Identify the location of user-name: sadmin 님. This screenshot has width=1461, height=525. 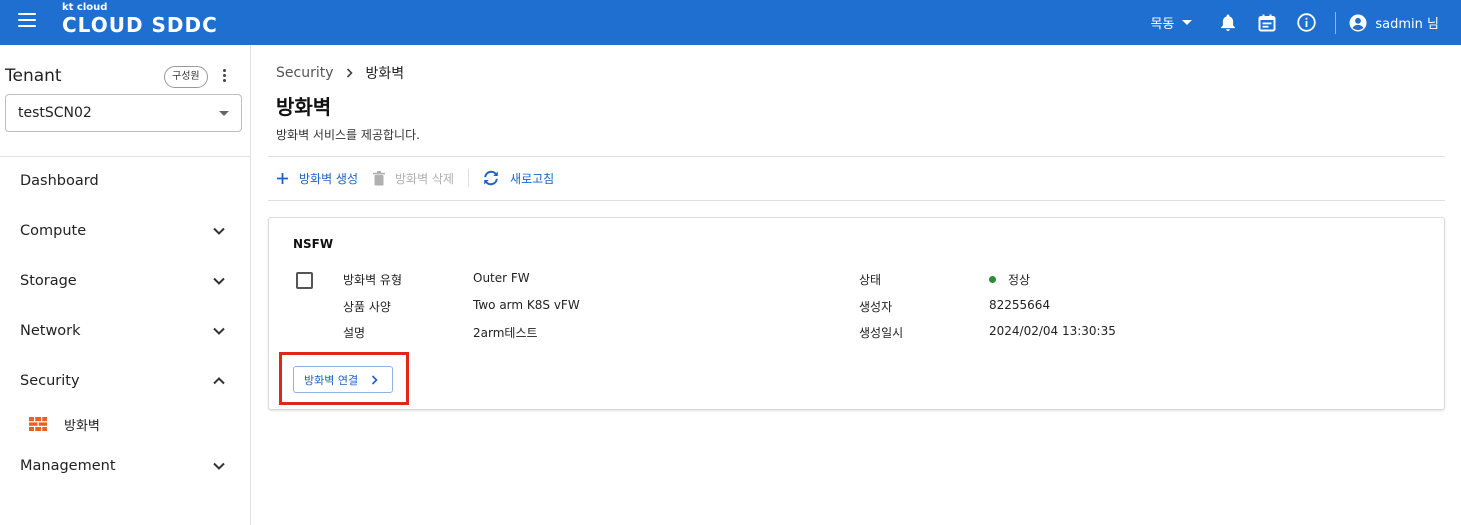
(1407, 24).